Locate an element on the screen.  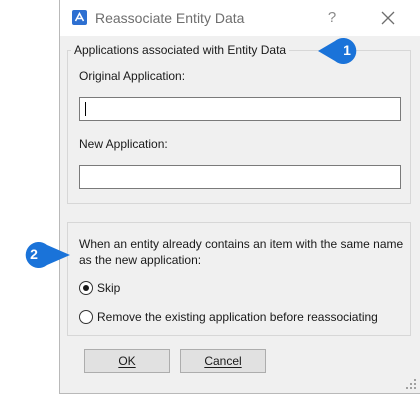
original-application-label: Original Application: is located at coordinates (132, 76).